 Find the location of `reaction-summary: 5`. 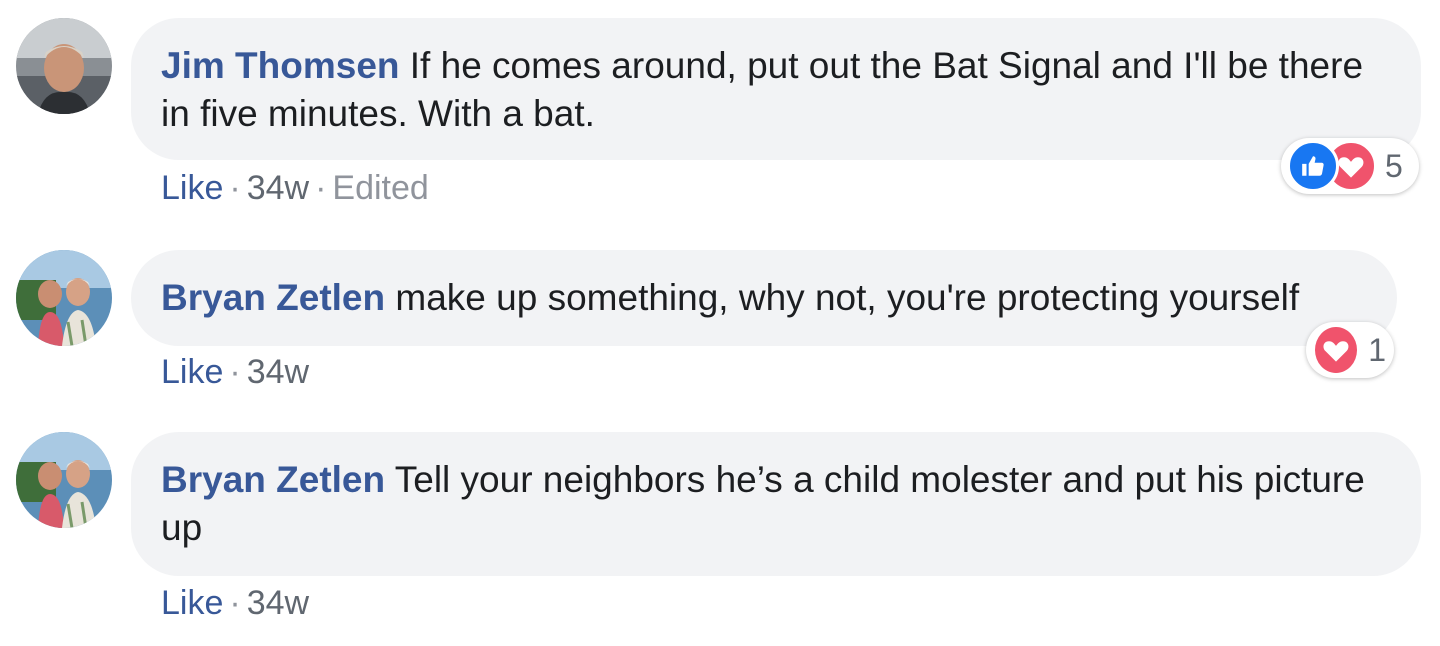

reaction-summary: 5 is located at coordinates (1350, 166).